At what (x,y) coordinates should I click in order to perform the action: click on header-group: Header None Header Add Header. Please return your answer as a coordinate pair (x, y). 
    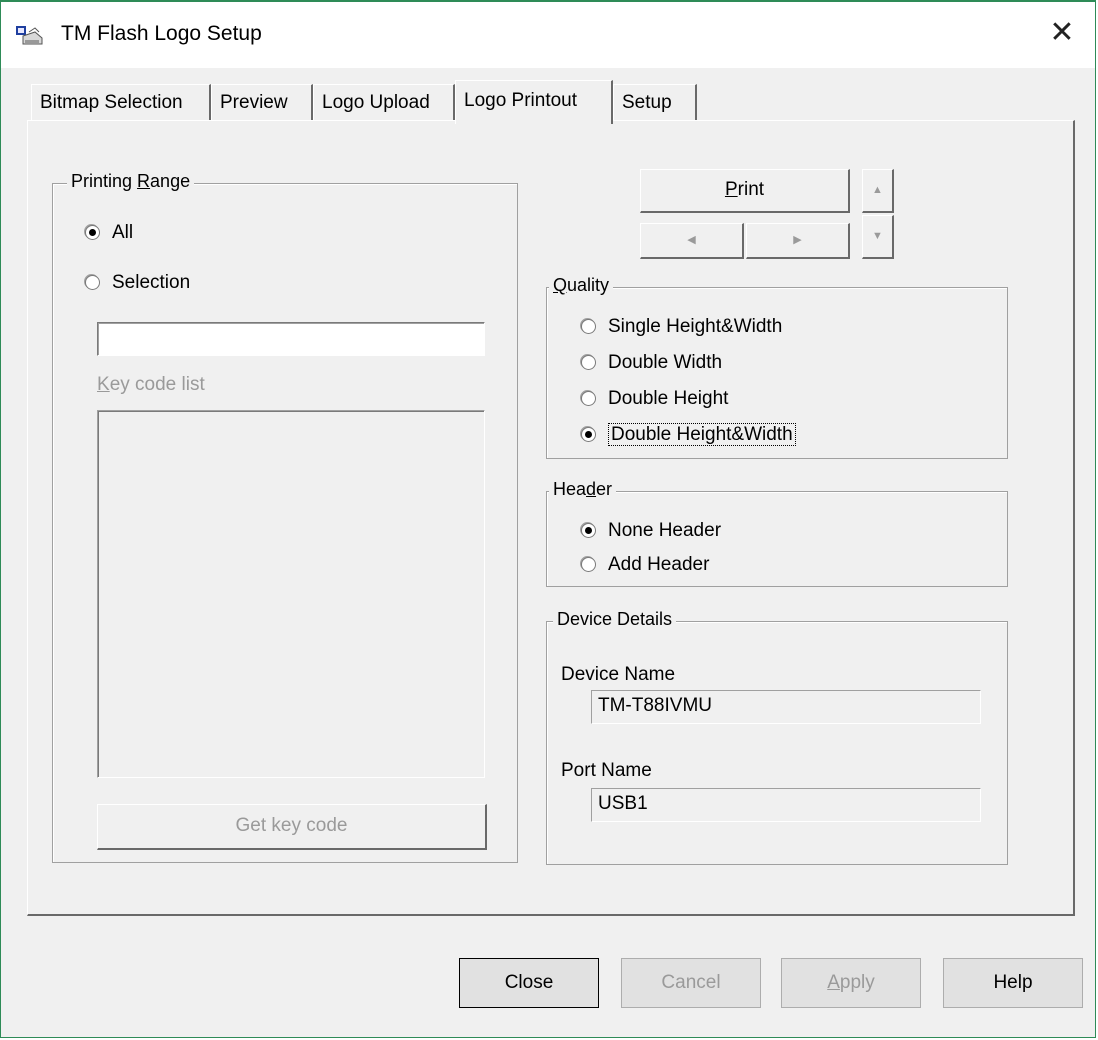
    Looking at the image, I should click on (777, 533).